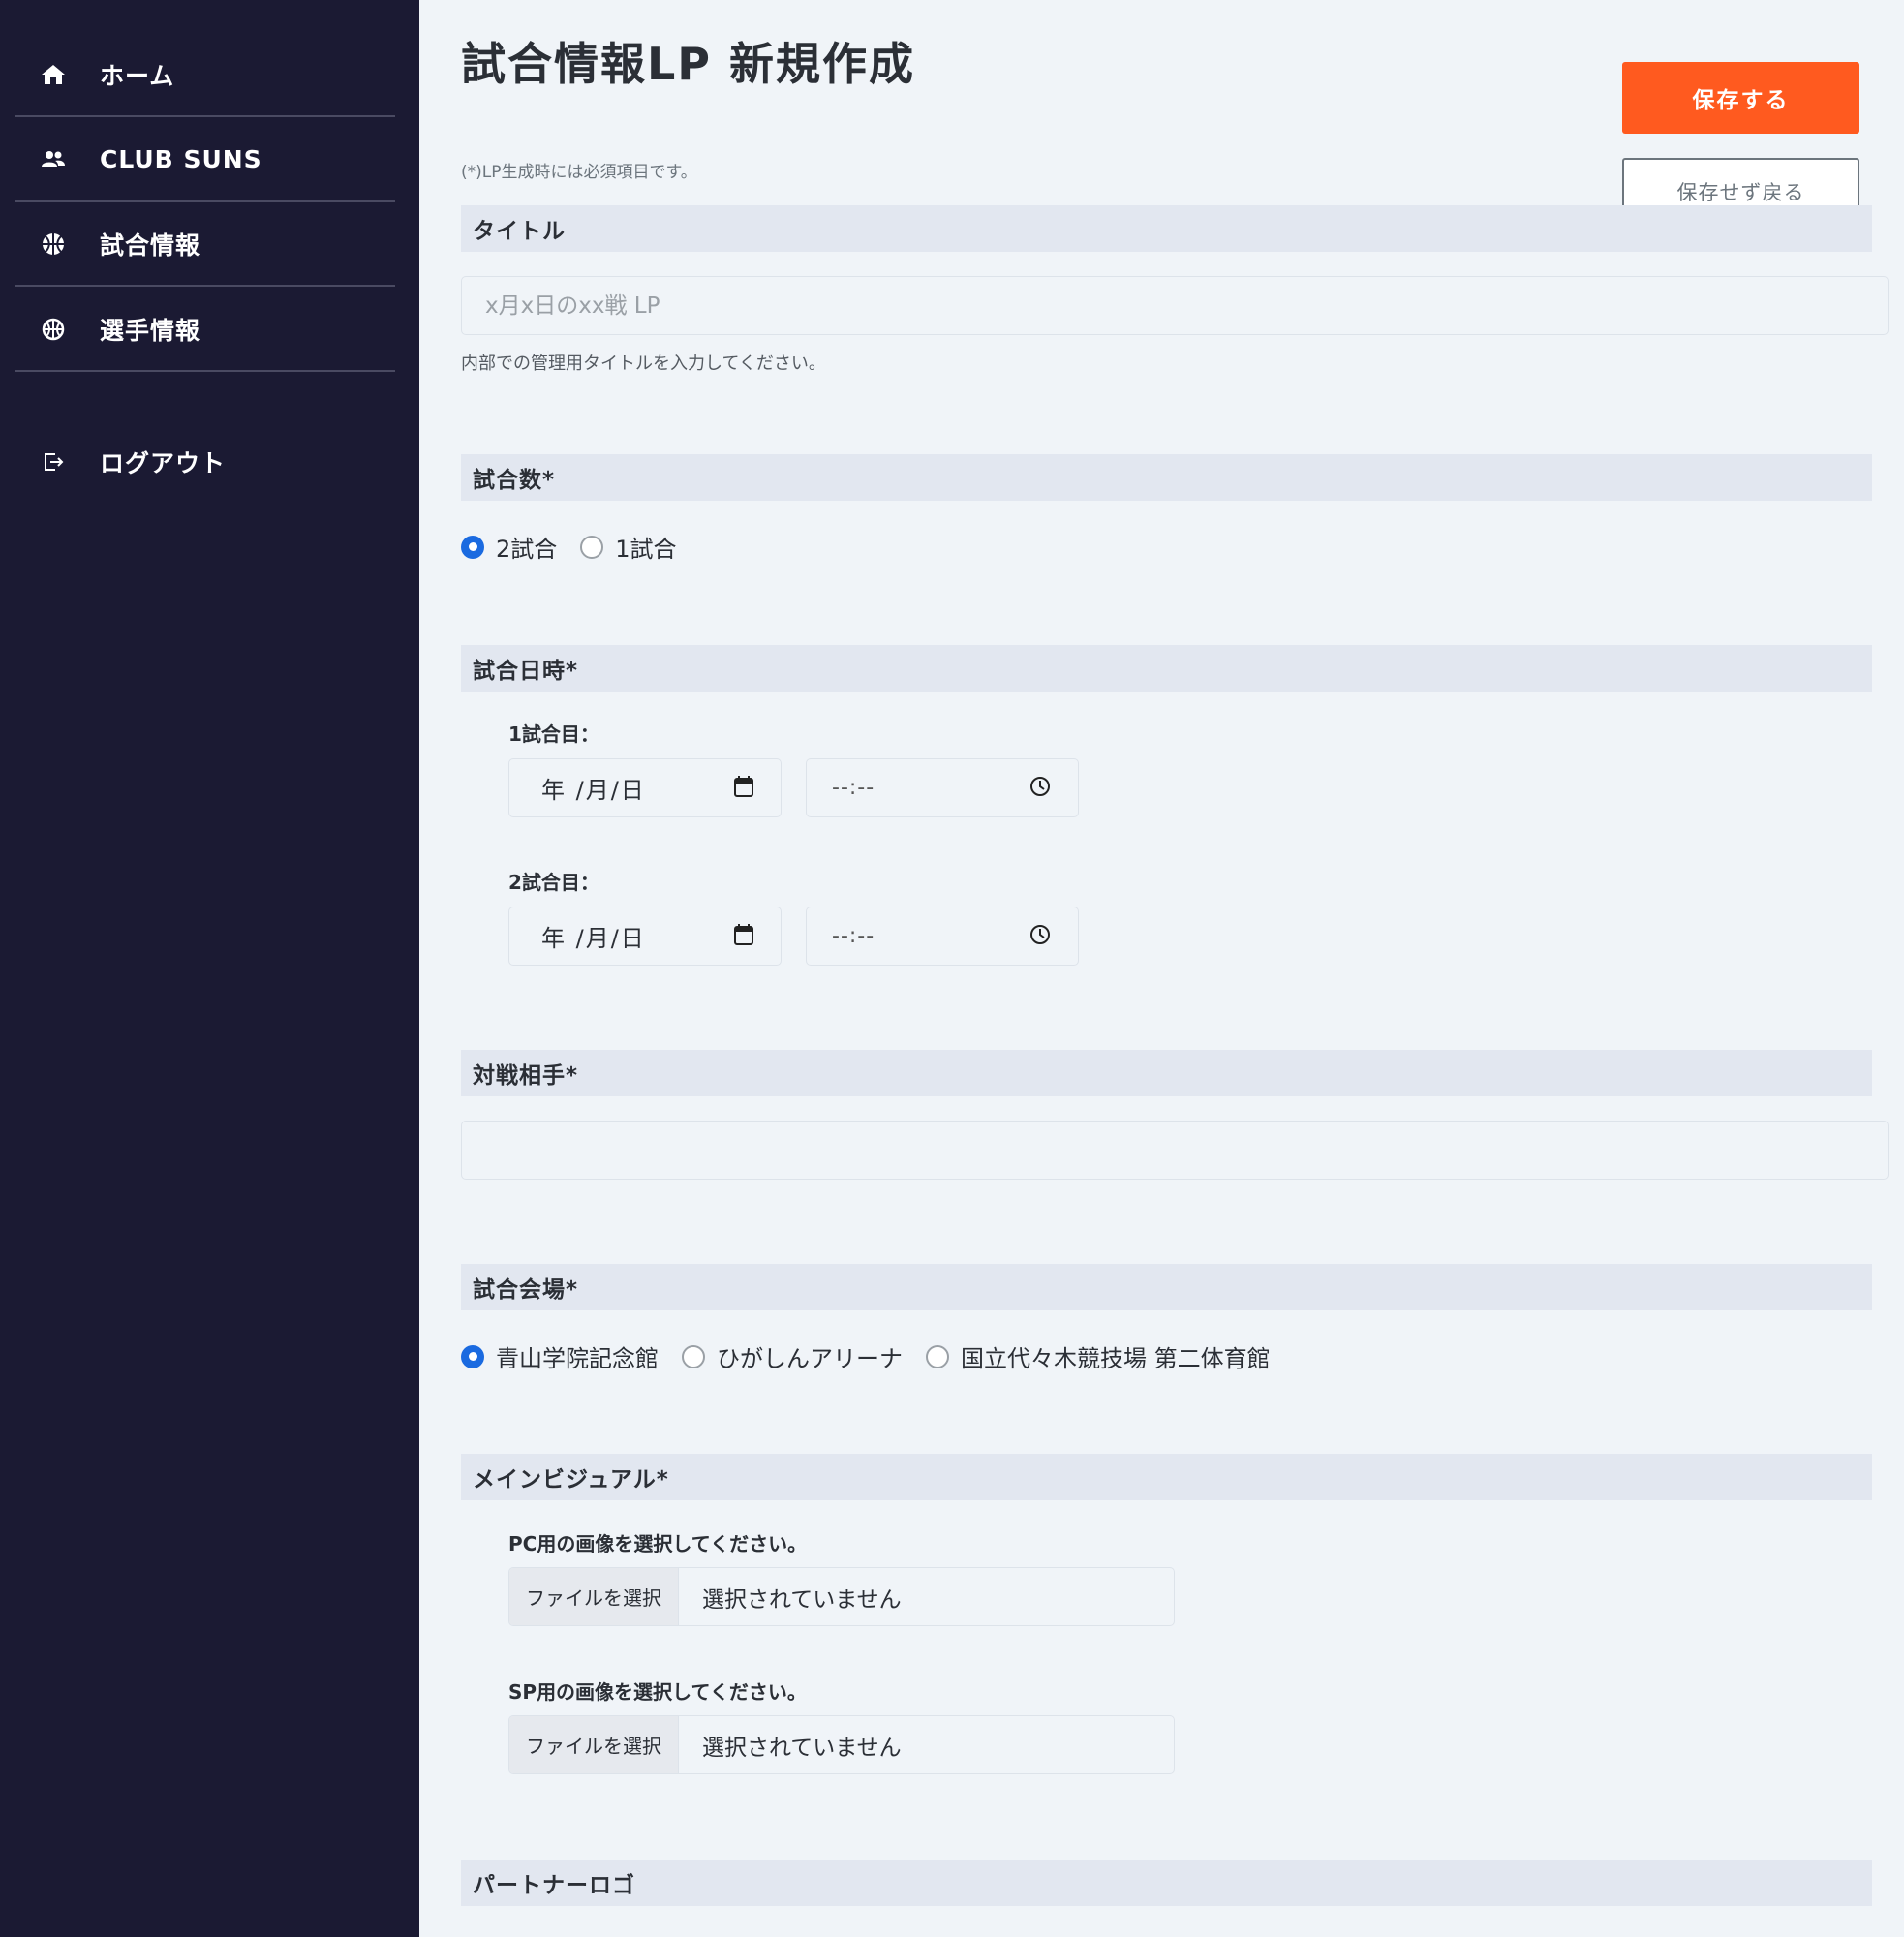 This screenshot has height=1937, width=1904. What do you see at coordinates (181, 159) in the screenshot?
I see `sidebar-item-label: CLUB SUNS` at bounding box center [181, 159].